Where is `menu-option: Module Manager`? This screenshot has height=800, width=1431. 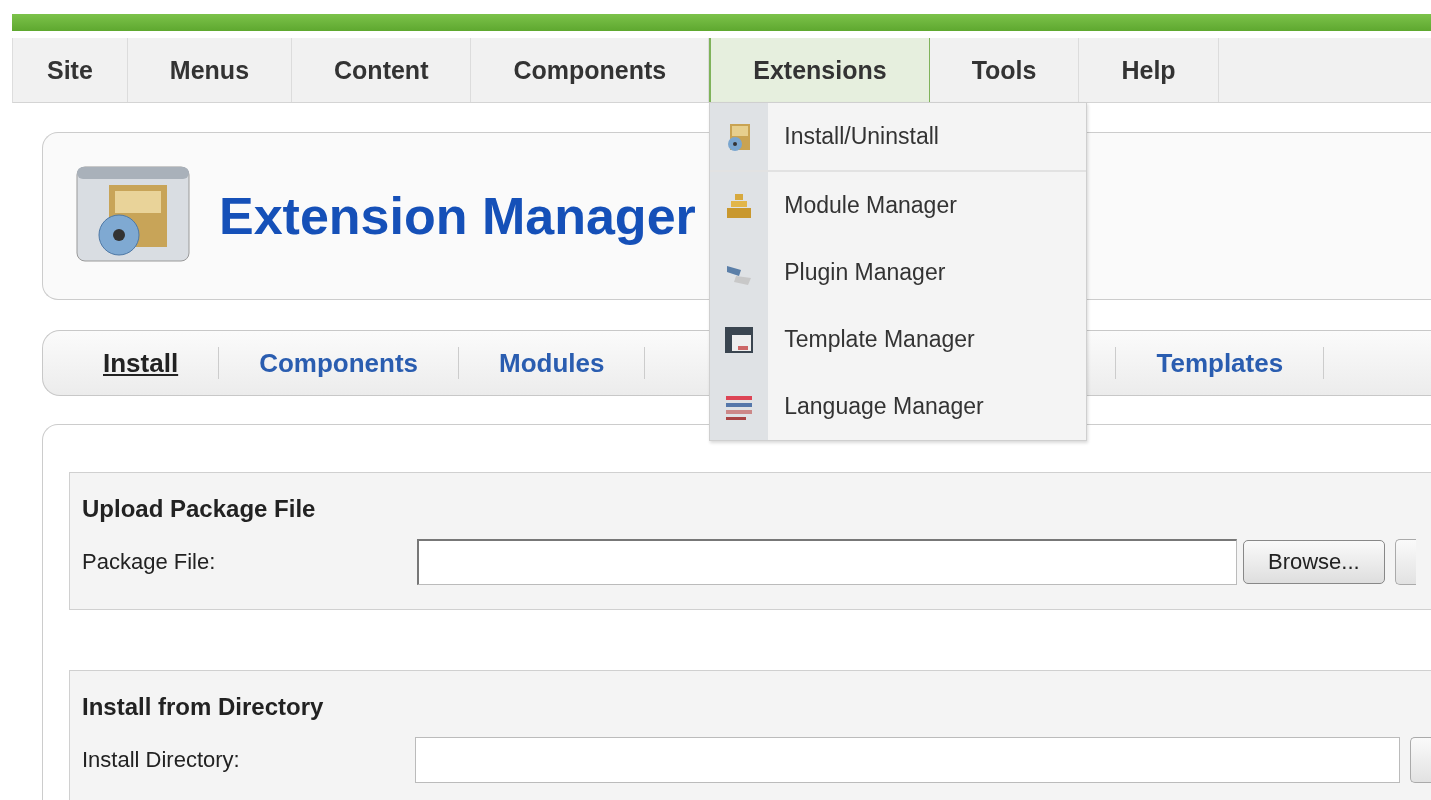 menu-option: Module Manager is located at coordinates (870, 205).